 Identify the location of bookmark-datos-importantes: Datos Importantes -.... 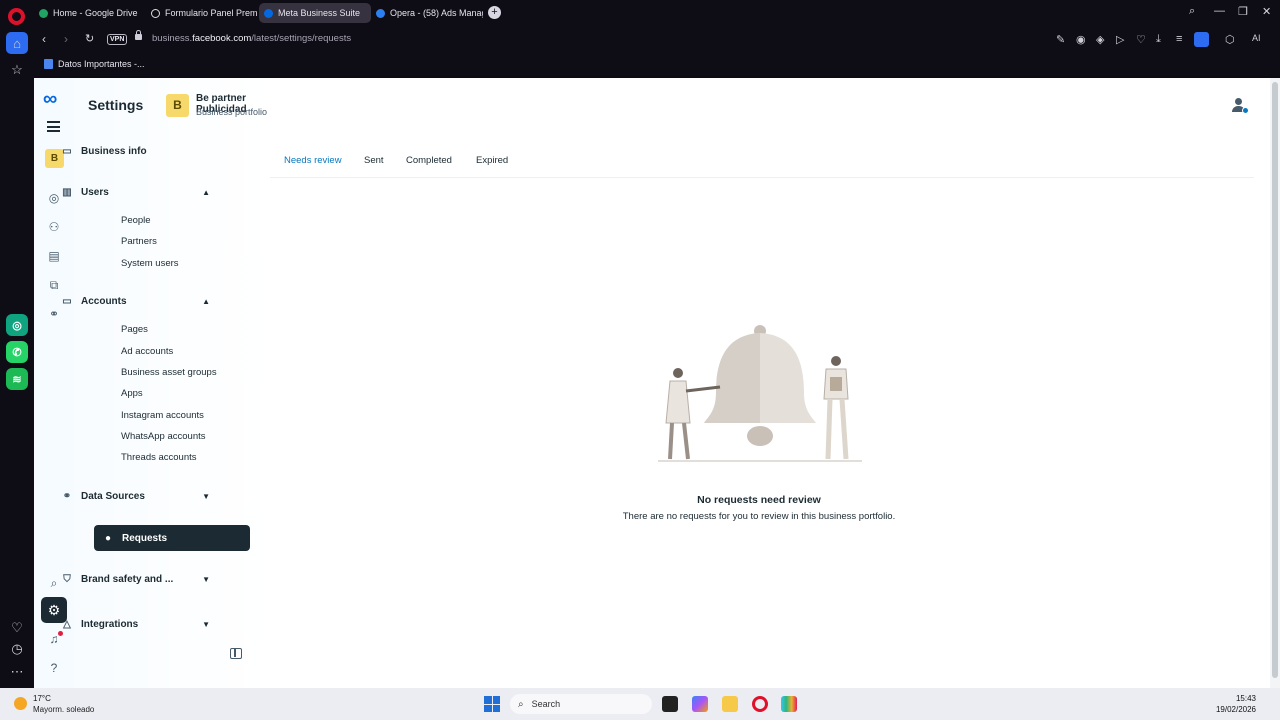
(94, 64).